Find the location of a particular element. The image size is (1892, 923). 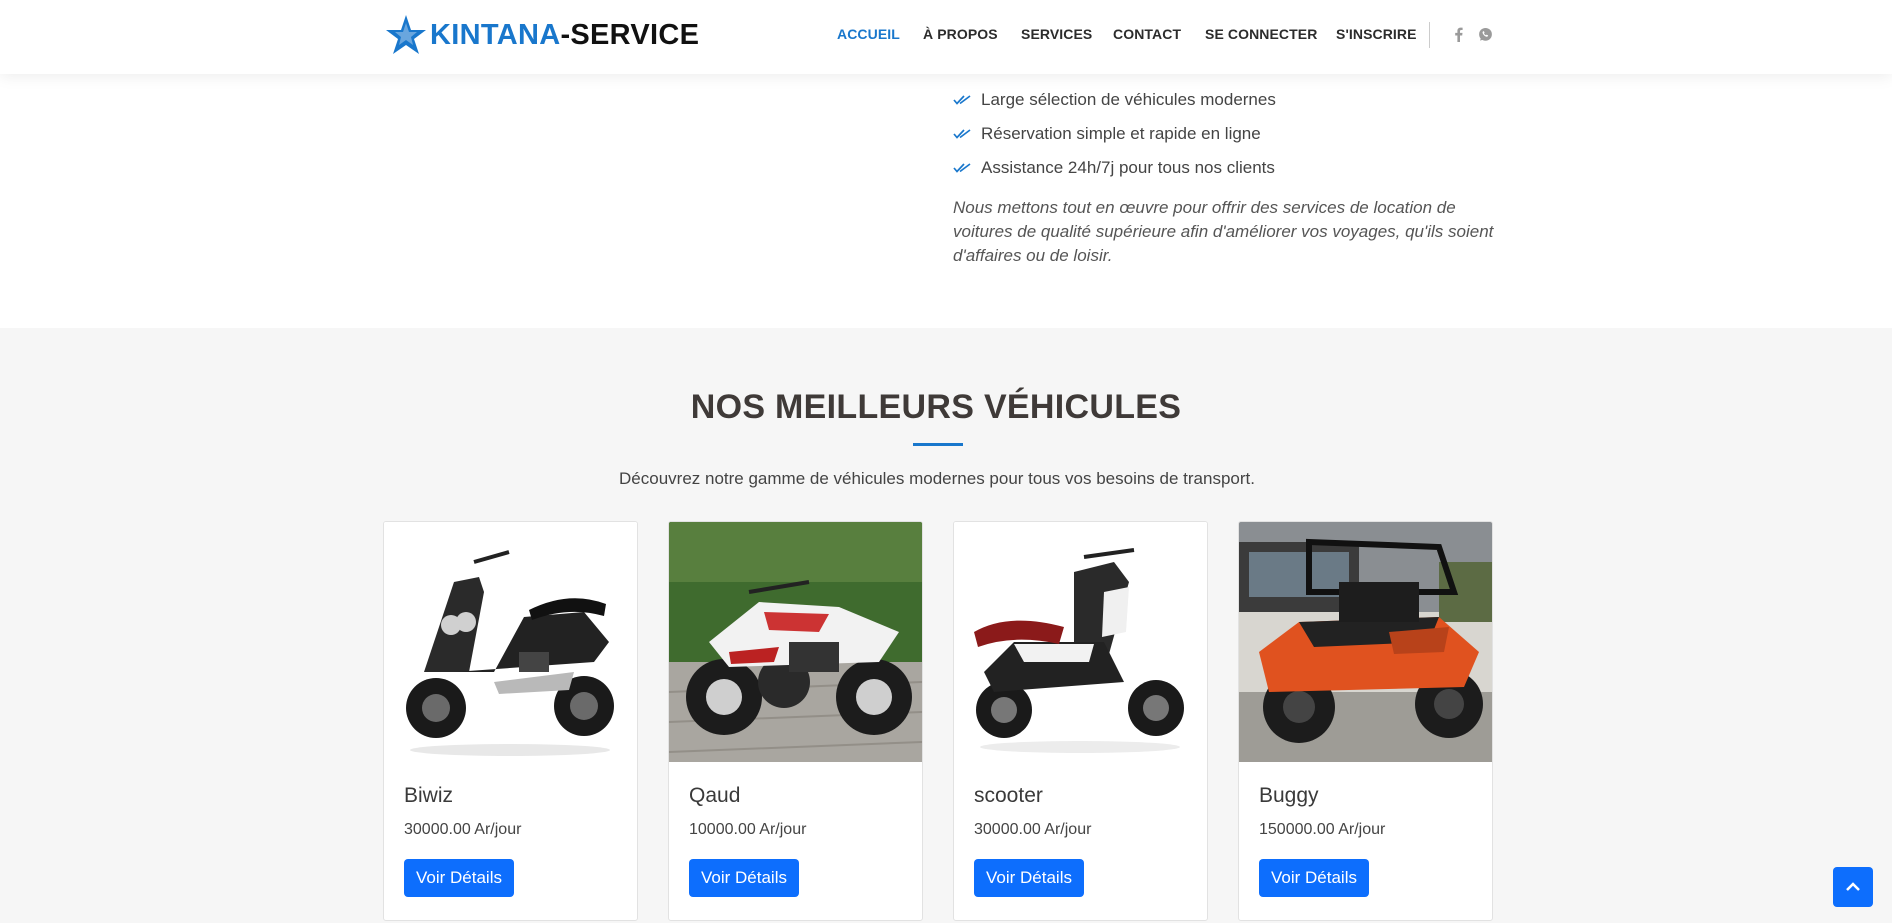

chevron-up-icon is located at coordinates (1853, 886).